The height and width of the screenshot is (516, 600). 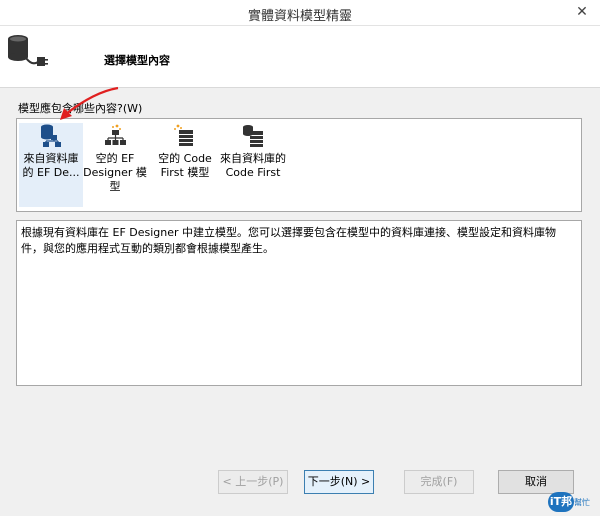 What do you see at coordinates (339, 482) in the screenshot?
I see `next-button: 下一步(N) >` at bounding box center [339, 482].